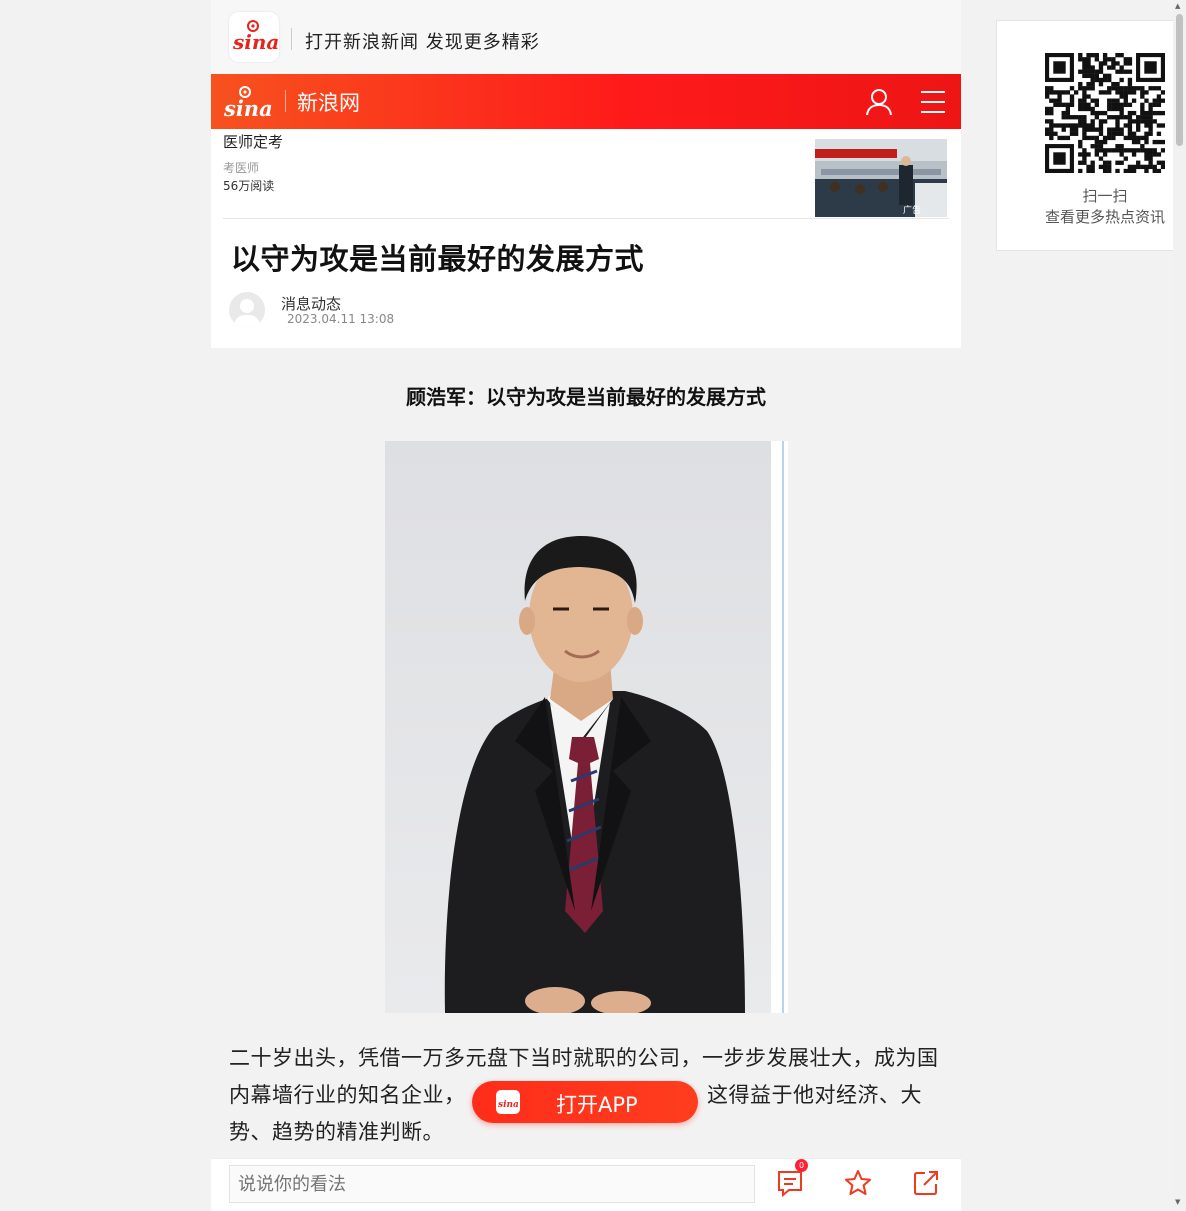  Describe the element at coordinates (586, 174) in the screenshot. I see `ad-card: 医师定考 考医师 56万阅读 广告` at that location.